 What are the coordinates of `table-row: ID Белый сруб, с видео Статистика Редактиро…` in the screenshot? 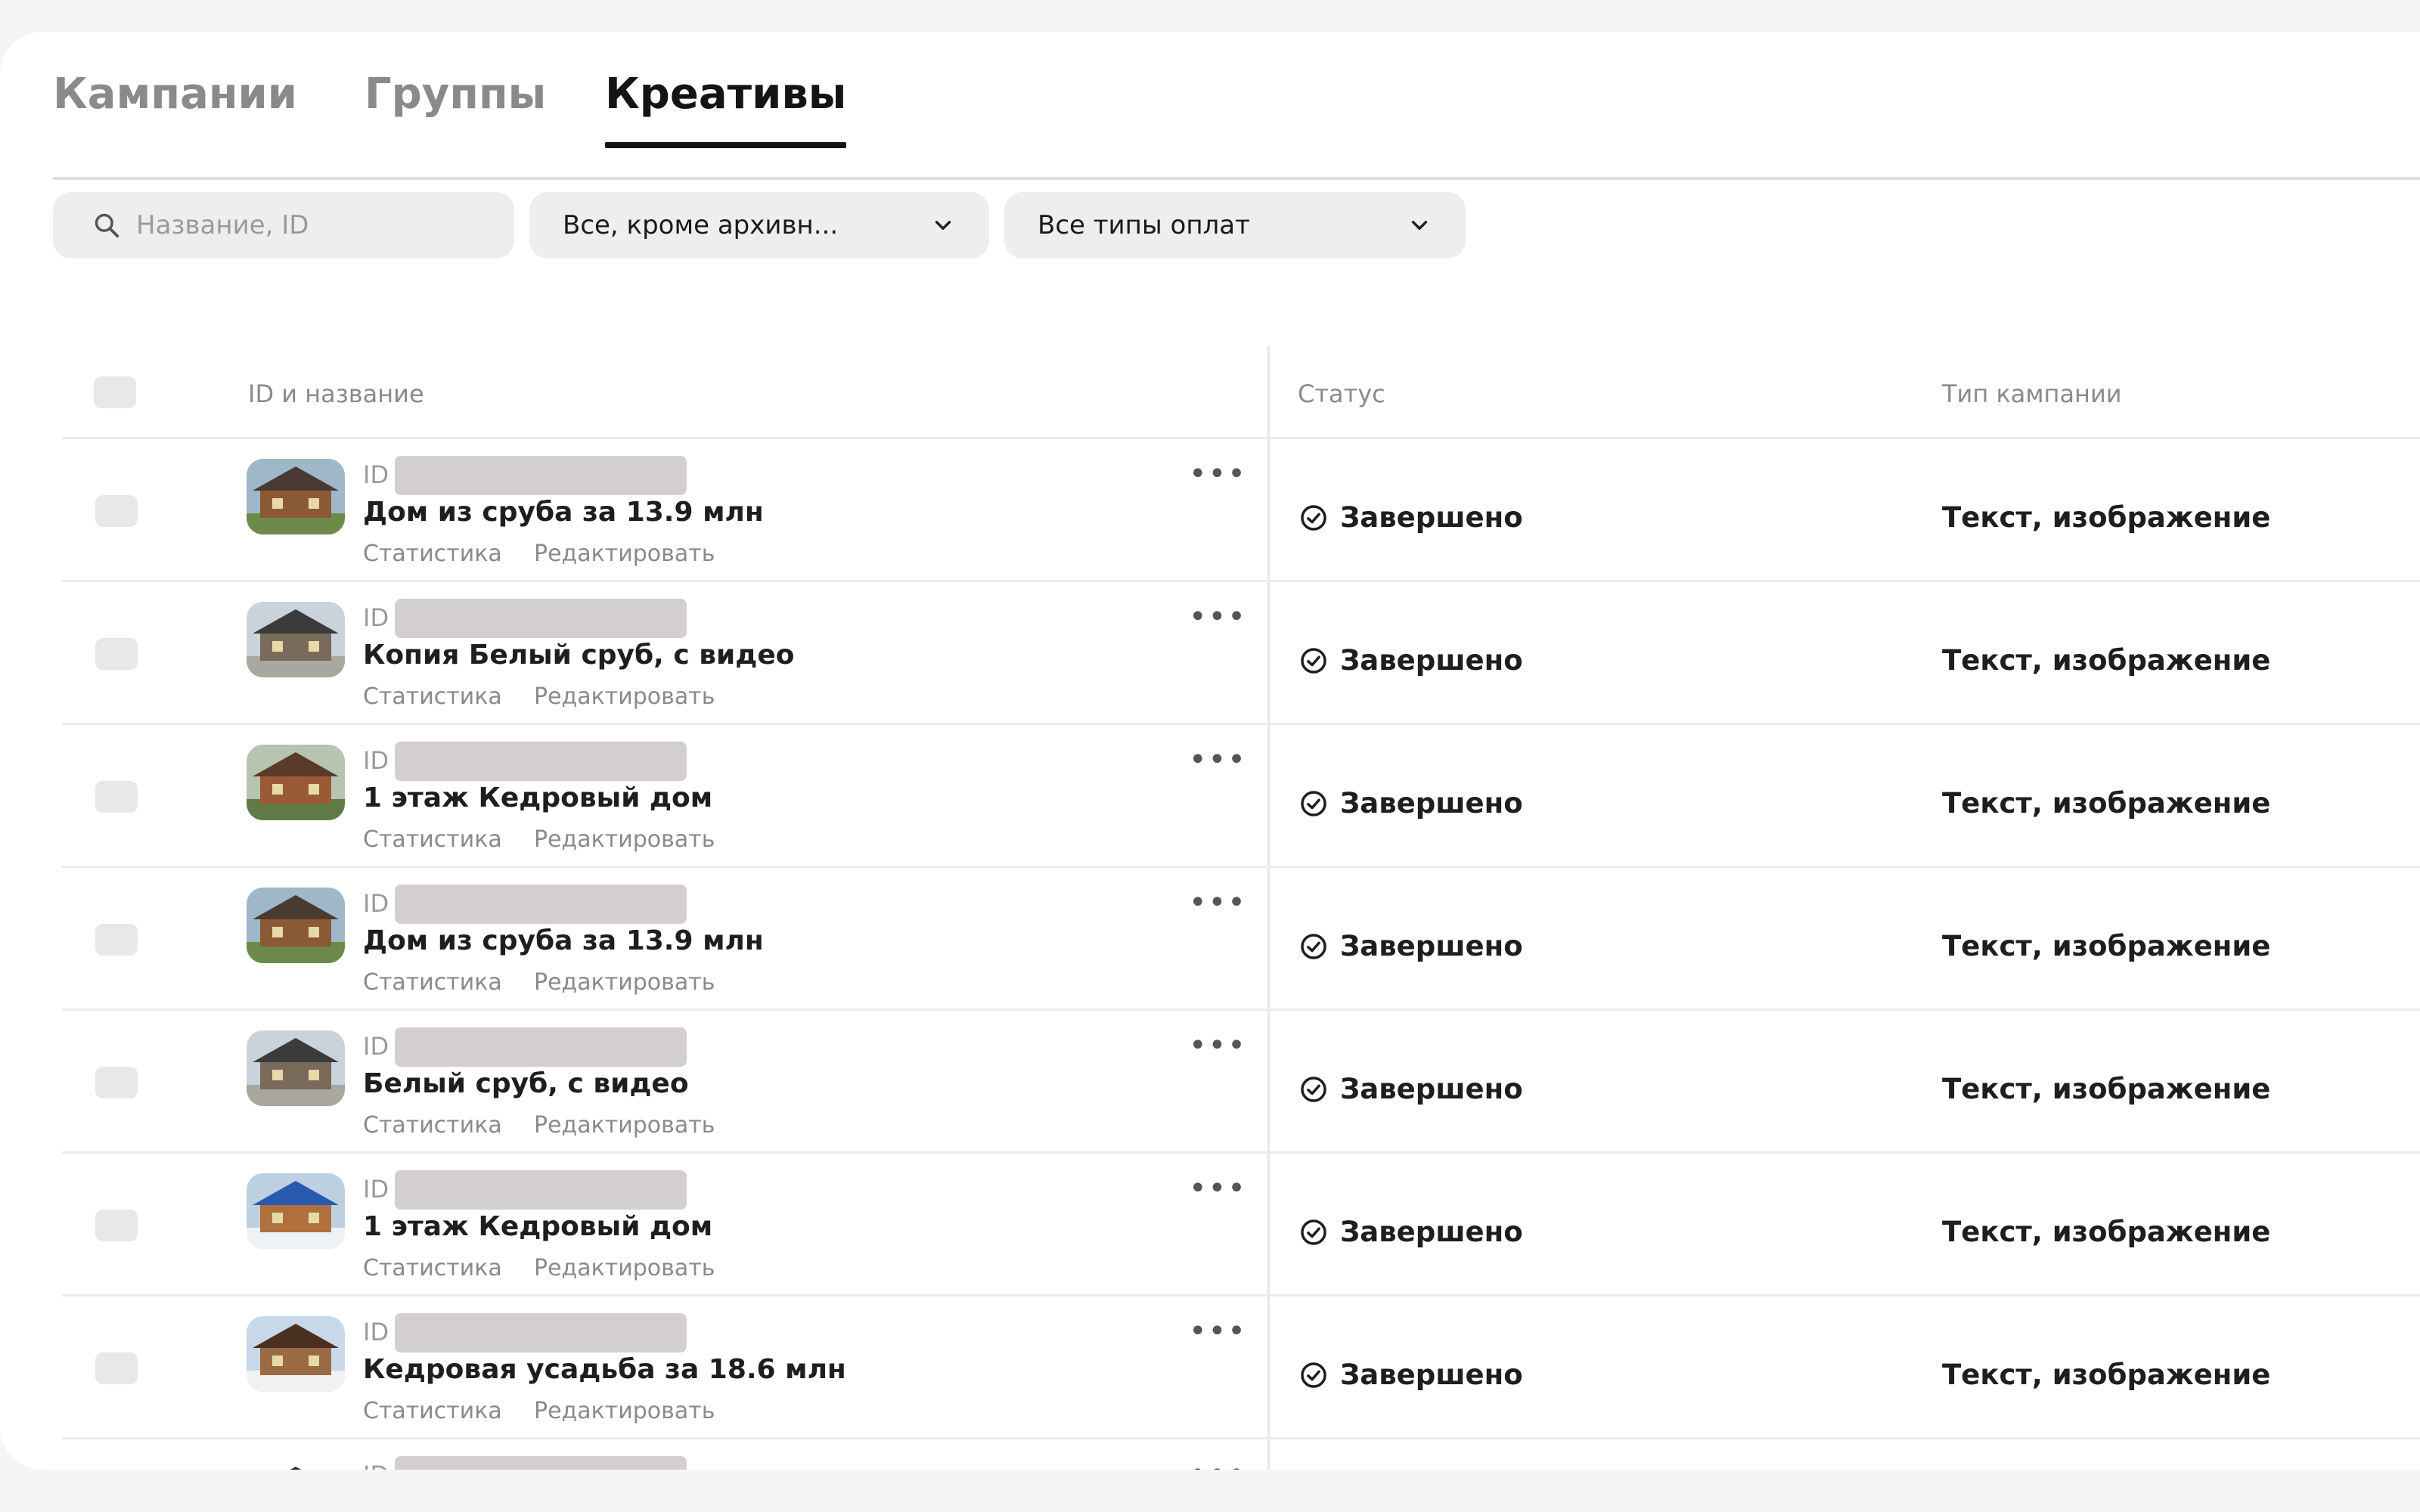 It's located at (1241, 1082).